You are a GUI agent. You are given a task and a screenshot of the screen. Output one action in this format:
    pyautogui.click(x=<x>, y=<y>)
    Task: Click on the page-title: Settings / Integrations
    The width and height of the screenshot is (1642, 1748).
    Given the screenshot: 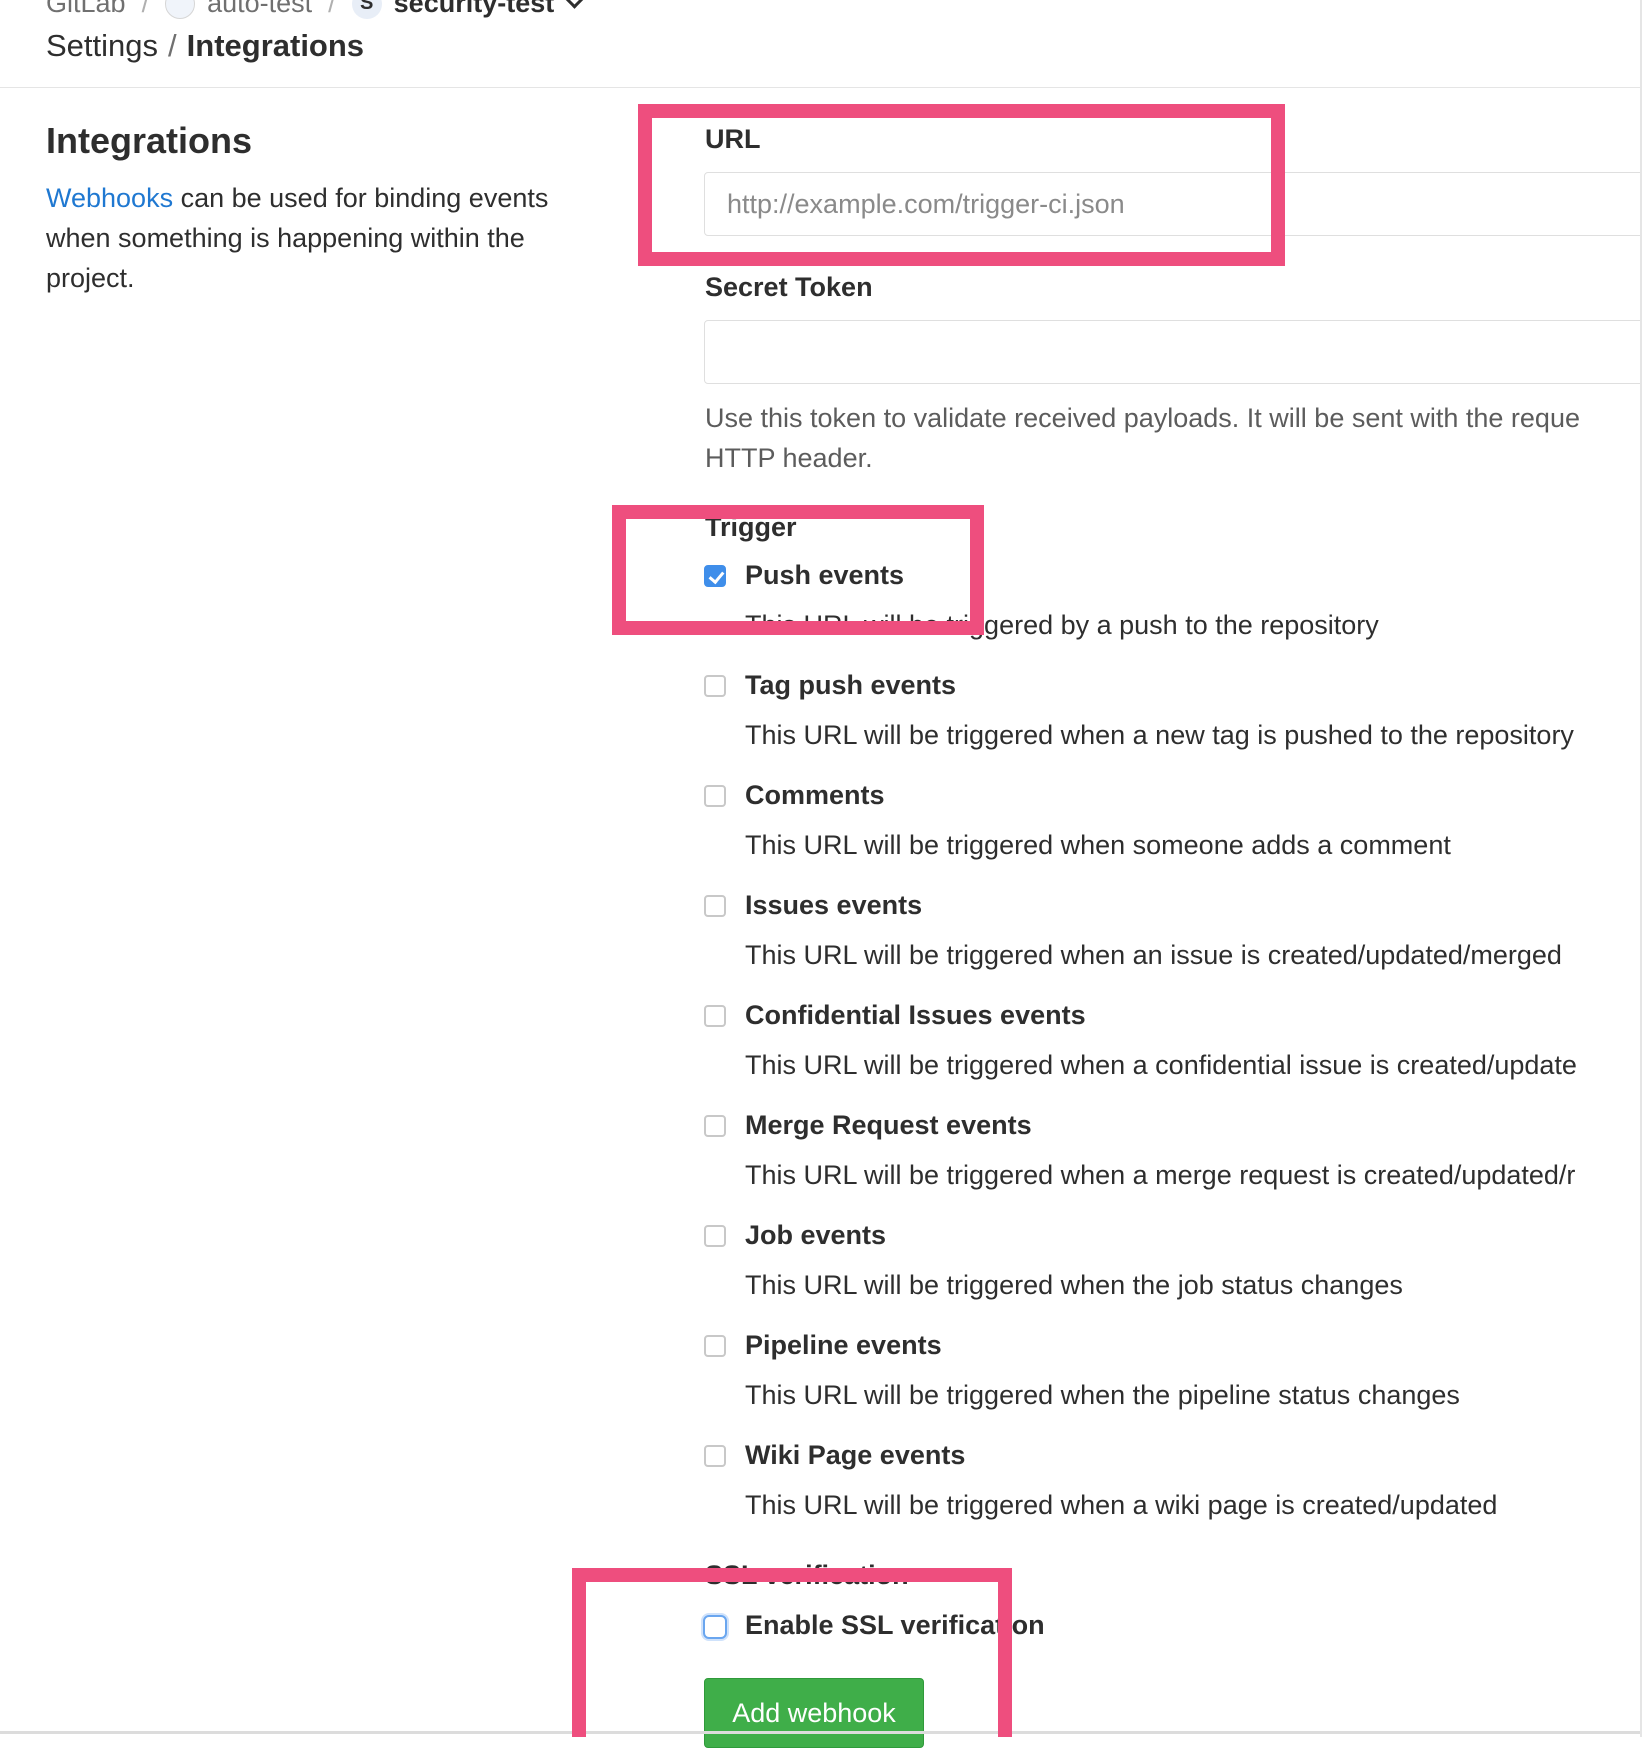 What is the action you would take?
    pyautogui.click(x=205, y=46)
    